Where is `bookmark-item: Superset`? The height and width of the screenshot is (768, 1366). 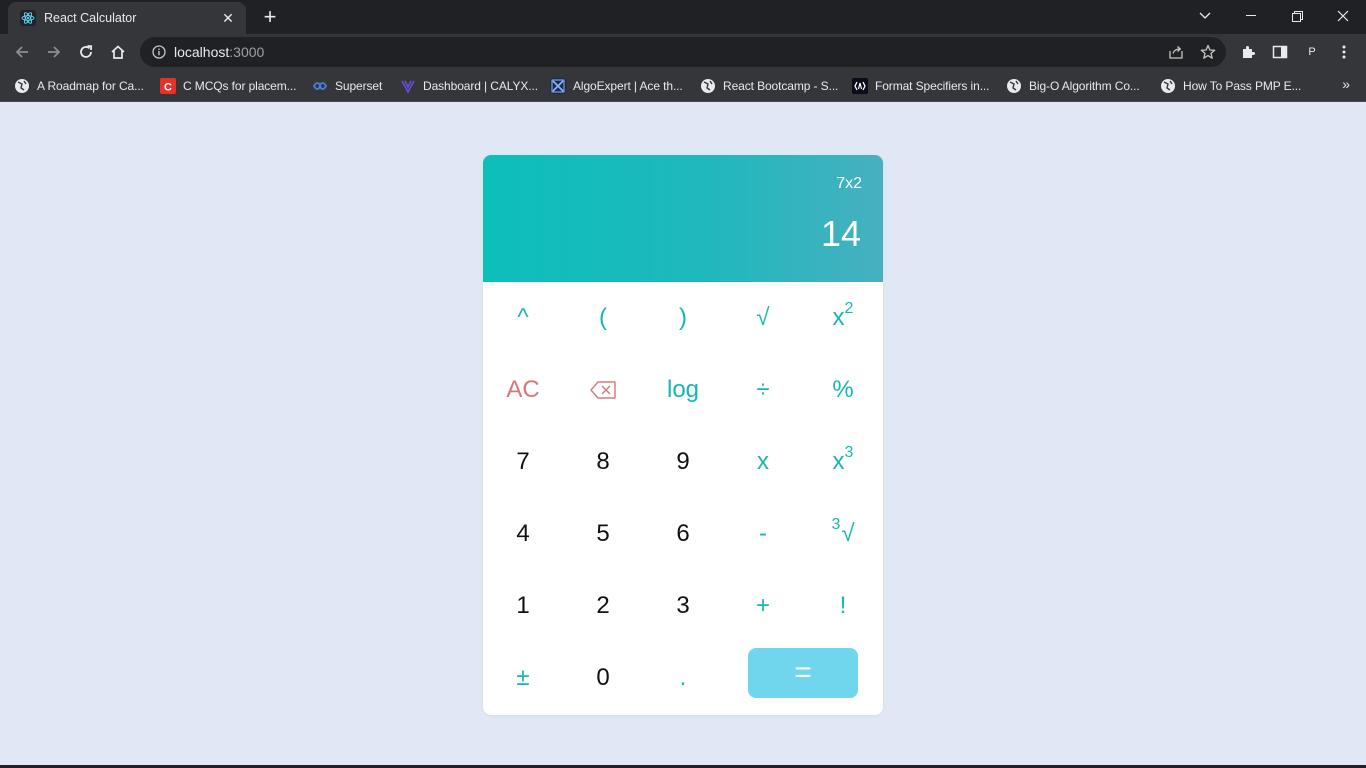
bookmark-item: Superset is located at coordinates (347, 86).